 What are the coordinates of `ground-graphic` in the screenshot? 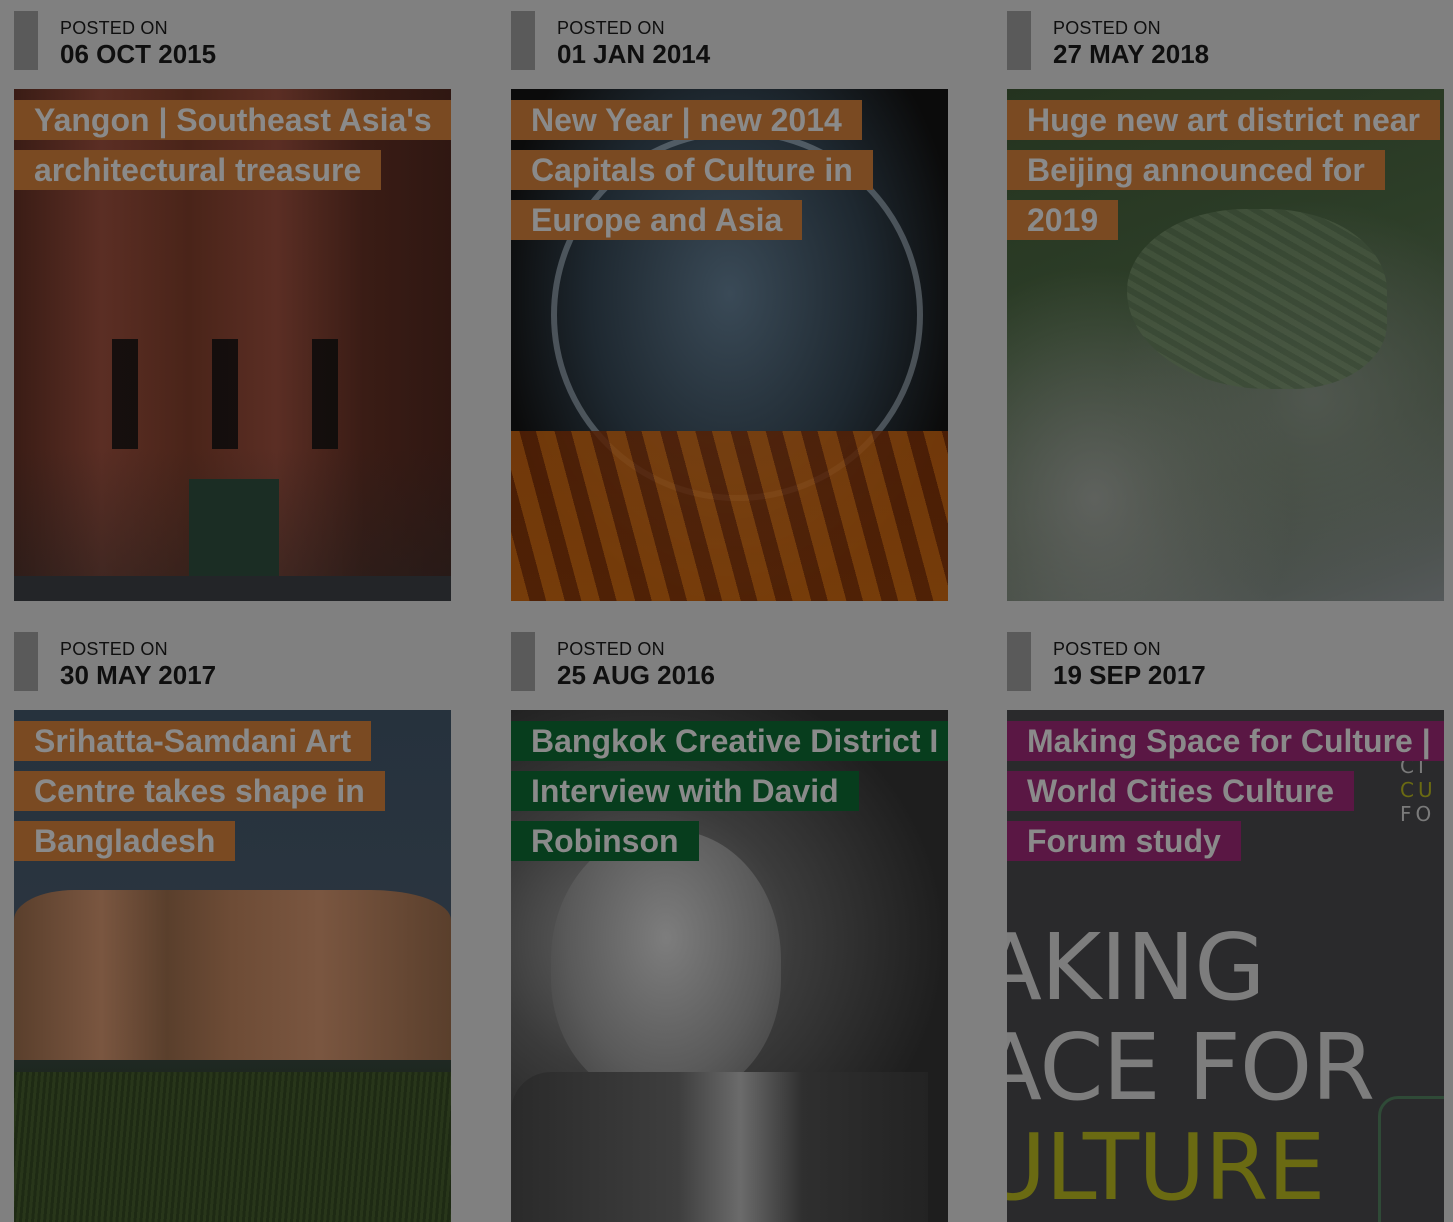 It's located at (232, 588).